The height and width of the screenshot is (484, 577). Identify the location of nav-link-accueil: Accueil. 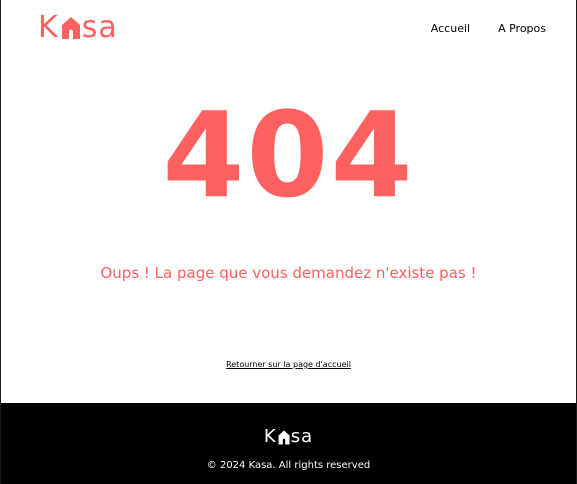
(450, 28).